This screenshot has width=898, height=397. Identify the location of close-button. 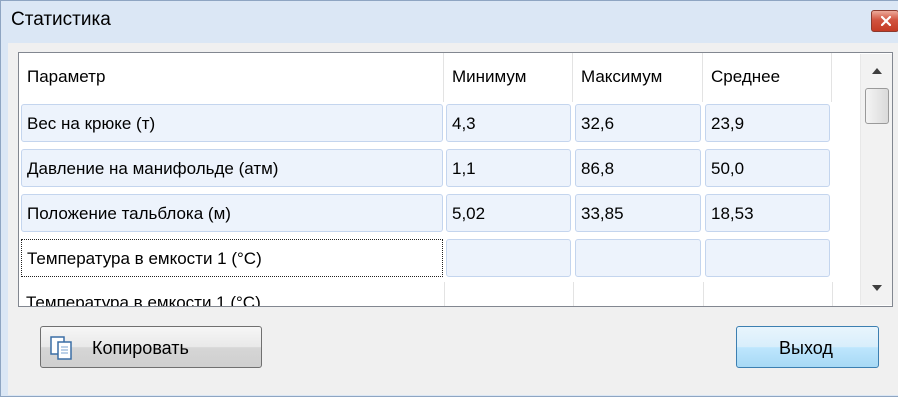
(884, 21).